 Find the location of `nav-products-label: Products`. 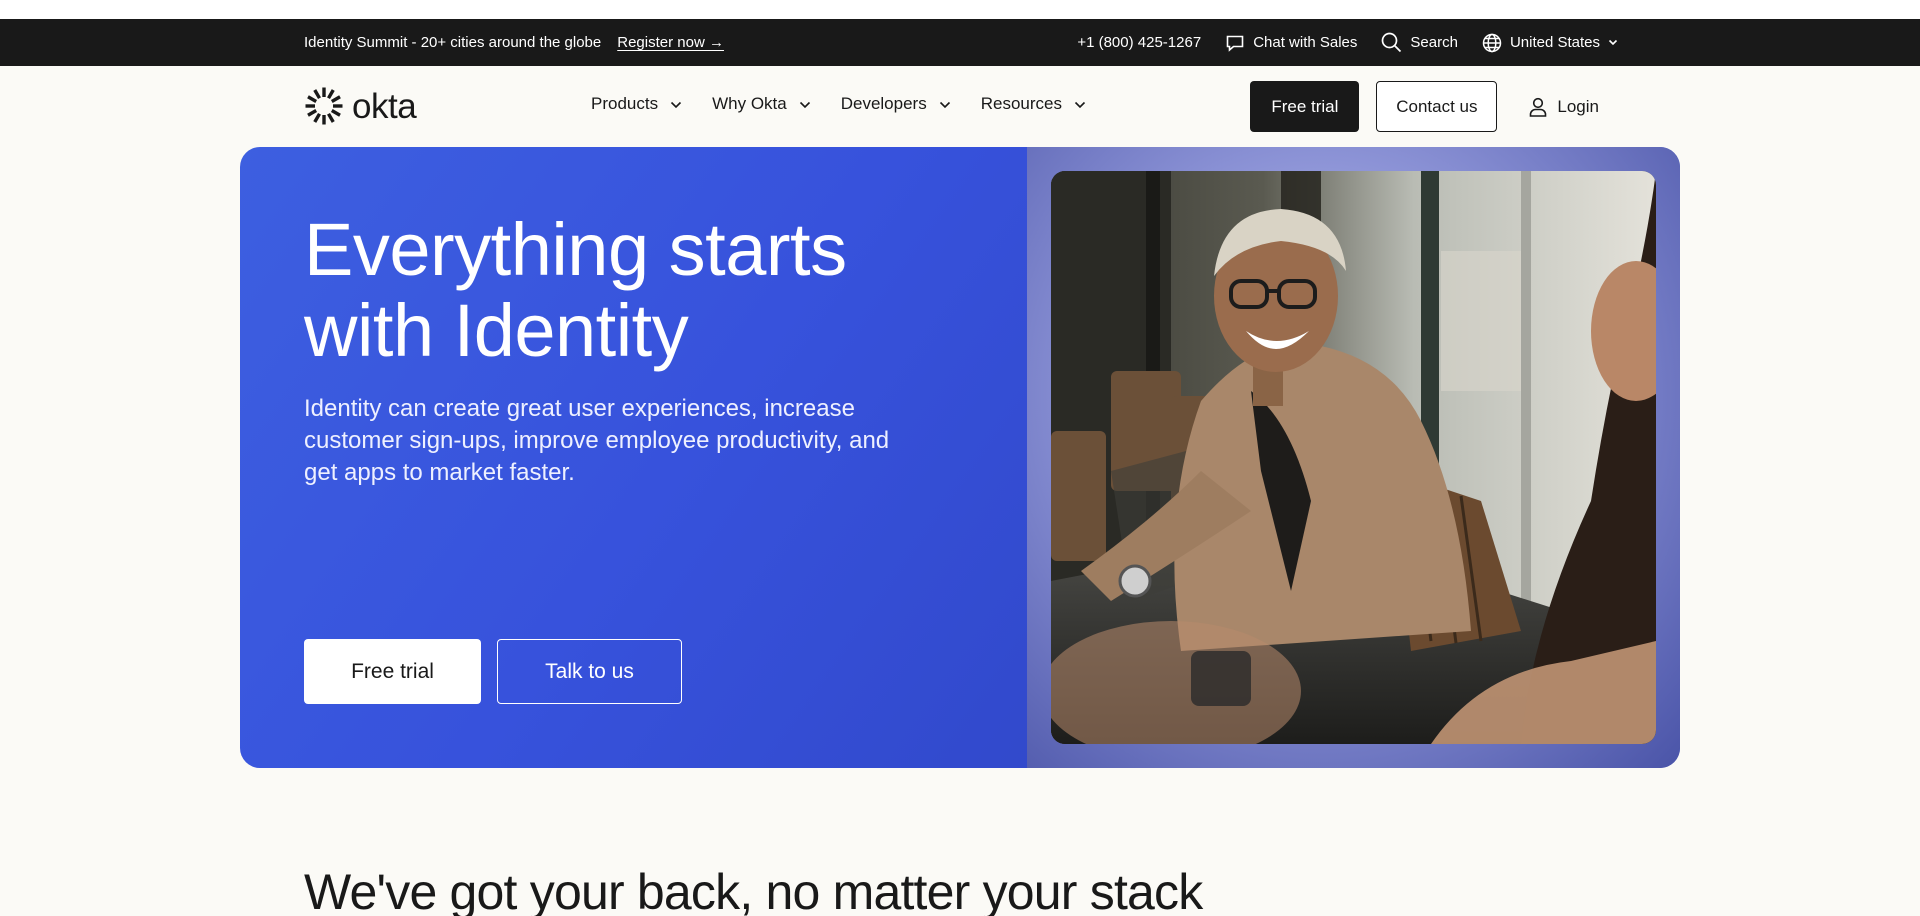

nav-products-label: Products is located at coordinates (625, 103).